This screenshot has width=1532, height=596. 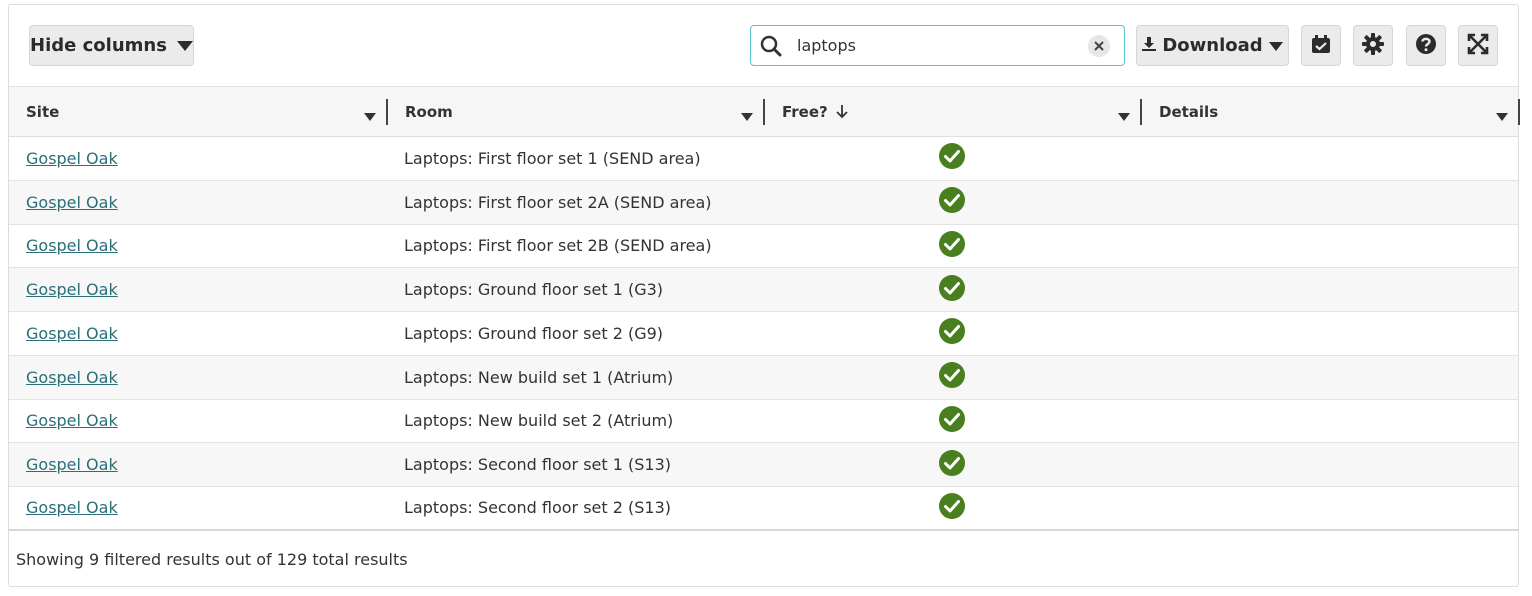 What do you see at coordinates (539, 377) in the screenshot?
I see `room-cell: Laptops: New build set 1 (Atrium)` at bounding box center [539, 377].